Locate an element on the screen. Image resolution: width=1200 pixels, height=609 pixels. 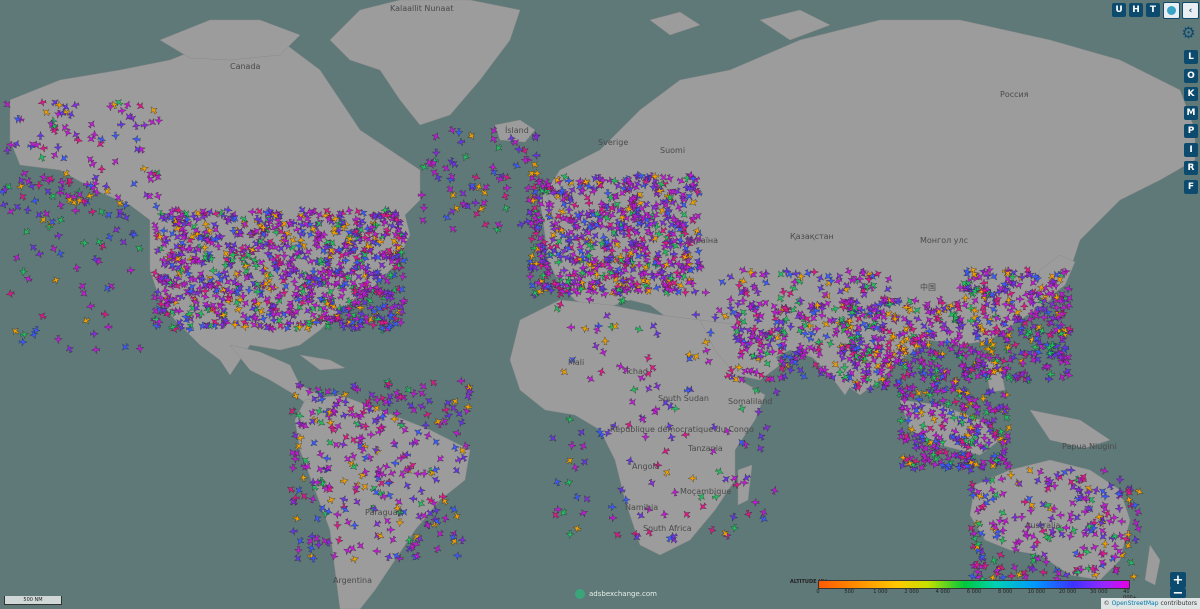
layers-button is located at coordinates (1171, 10).